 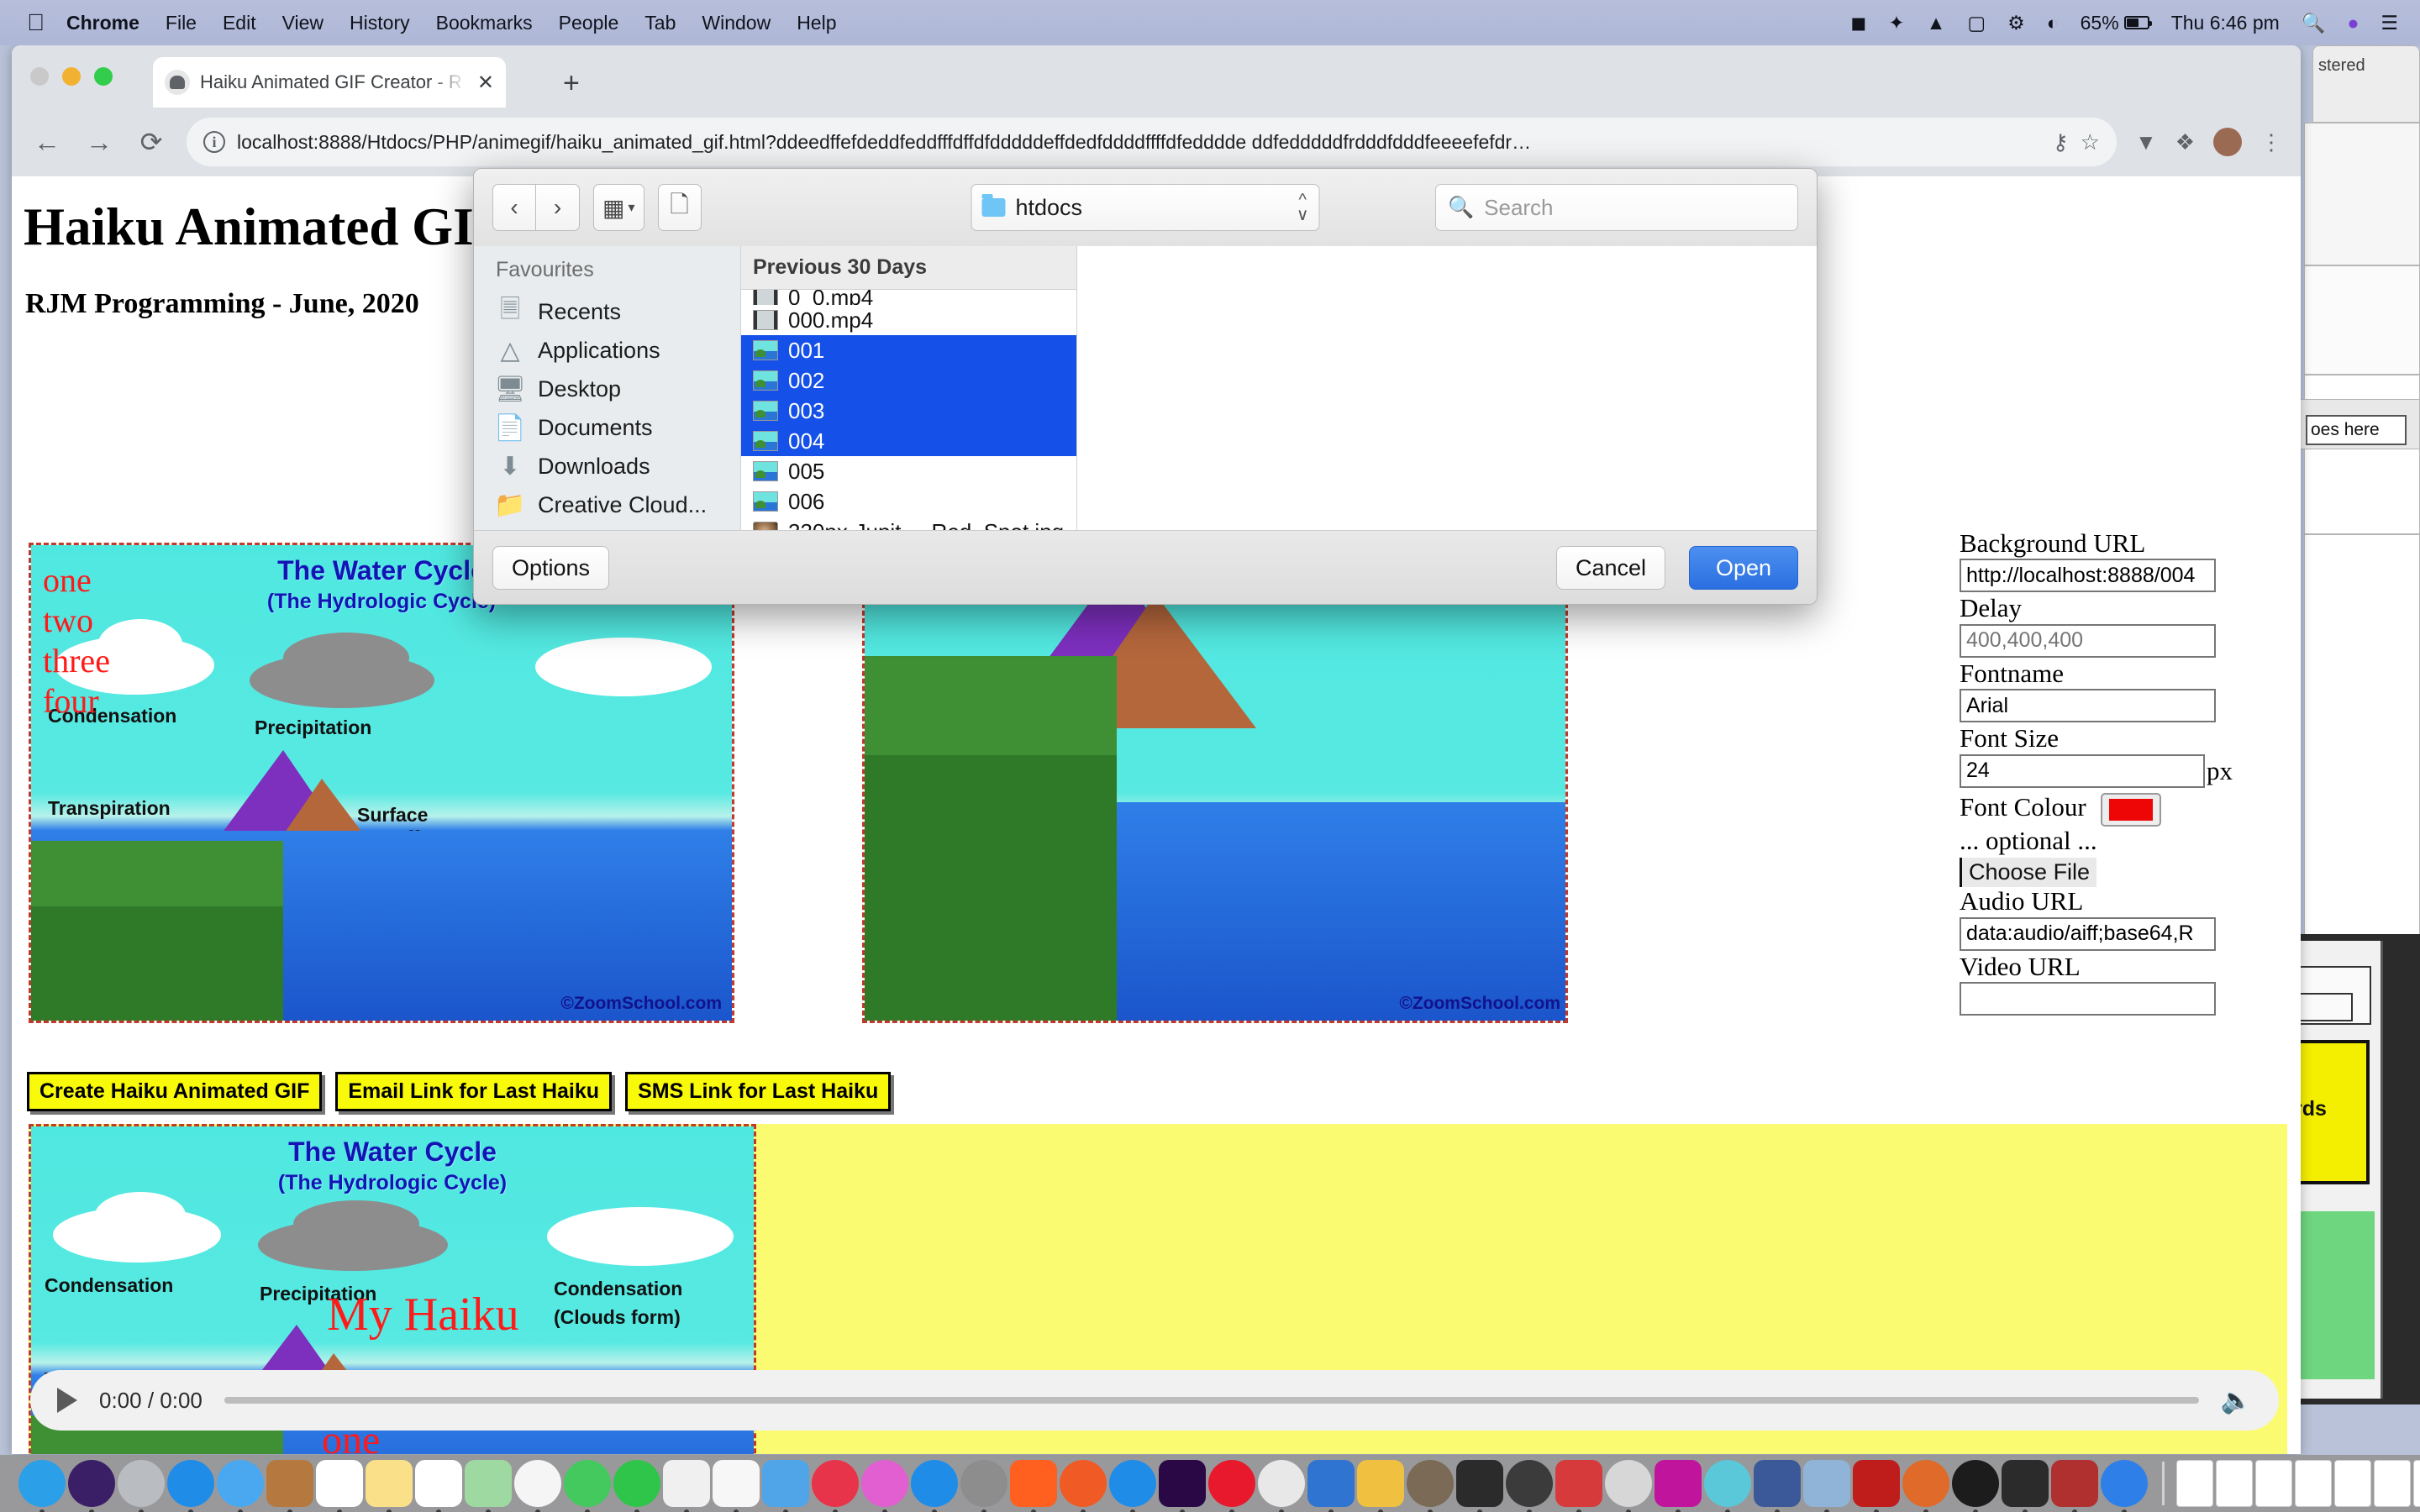 I want to click on file-list-item: 000.mp4, so click(x=908, y=320).